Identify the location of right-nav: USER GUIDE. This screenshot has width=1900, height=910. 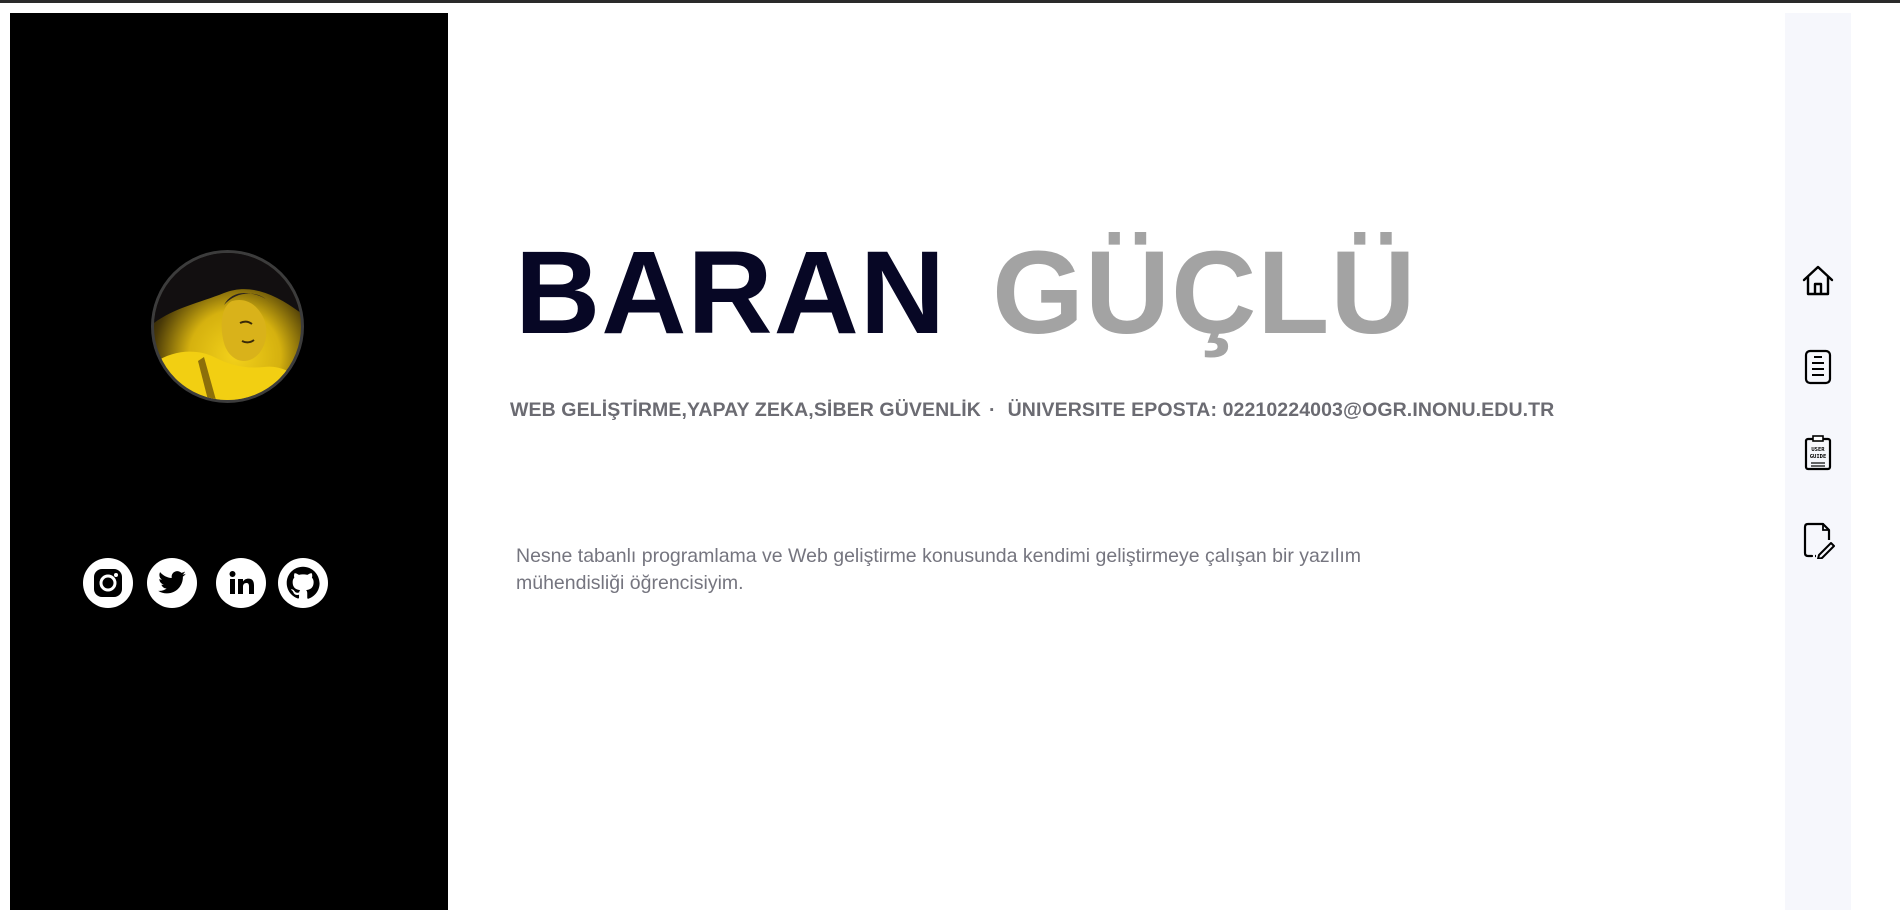
(1818, 461).